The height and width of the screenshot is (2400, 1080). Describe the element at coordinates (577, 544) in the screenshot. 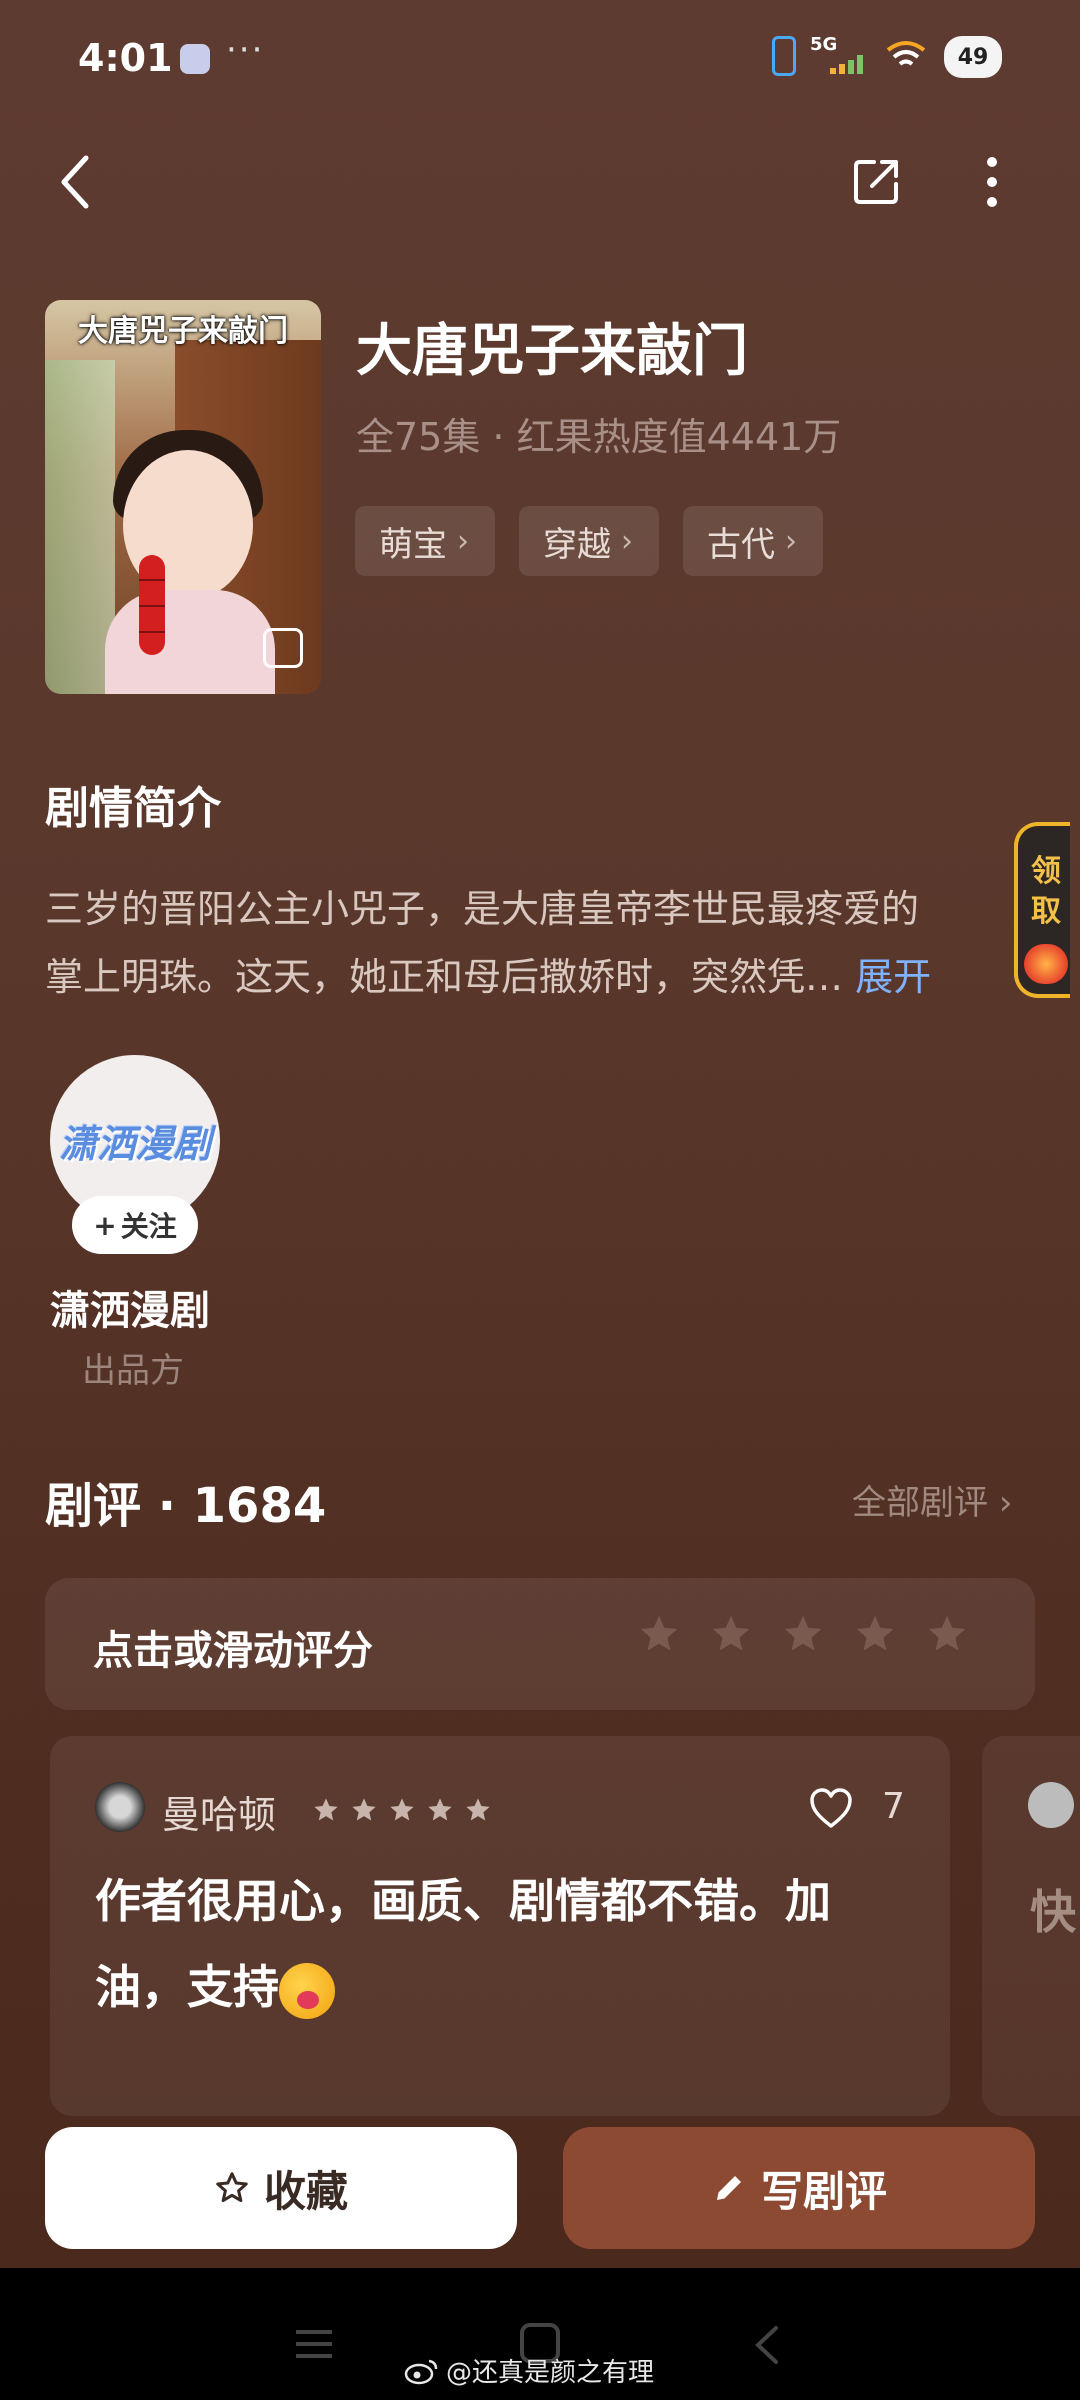

I see `tag-label: 穿越` at that location.